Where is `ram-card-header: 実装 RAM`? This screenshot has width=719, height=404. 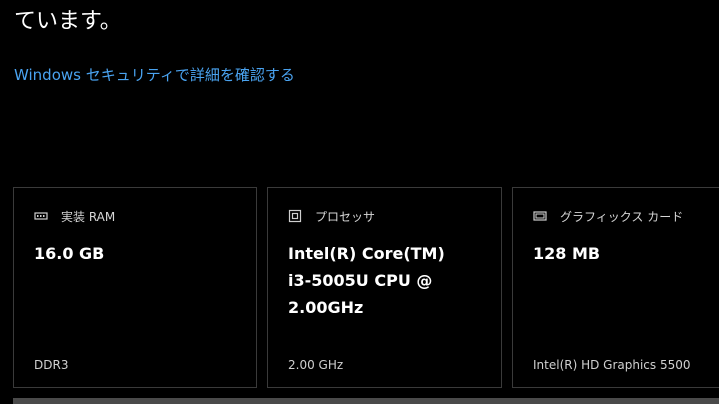 ram-card-header: 実装 RAM is located at coordinates (74, 216).